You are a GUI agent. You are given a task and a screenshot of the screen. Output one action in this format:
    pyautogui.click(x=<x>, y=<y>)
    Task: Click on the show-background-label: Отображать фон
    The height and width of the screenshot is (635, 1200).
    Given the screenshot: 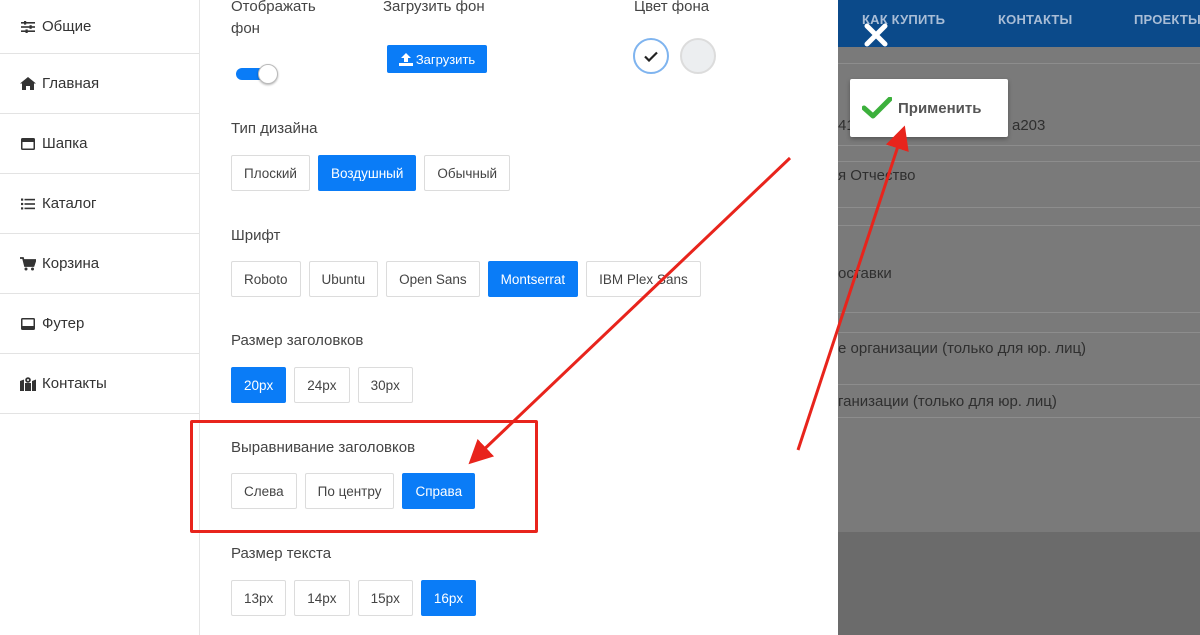 What is the action you would take?
    pyautogui.click(x=273, y=18)
    